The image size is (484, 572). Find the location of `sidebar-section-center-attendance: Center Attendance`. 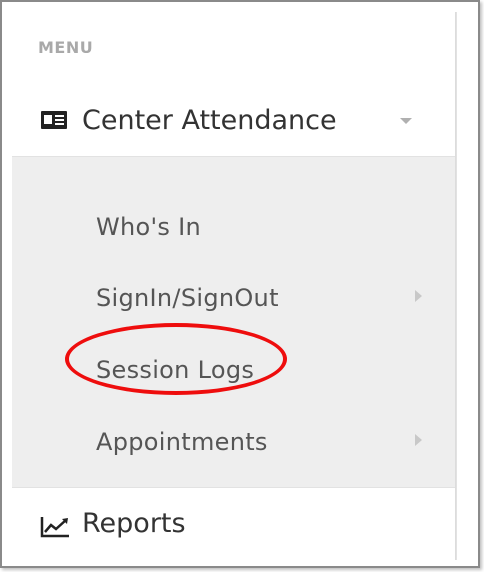

sidebar-section-center-attendance: Center Attendance is located at coordinates (233, 122).